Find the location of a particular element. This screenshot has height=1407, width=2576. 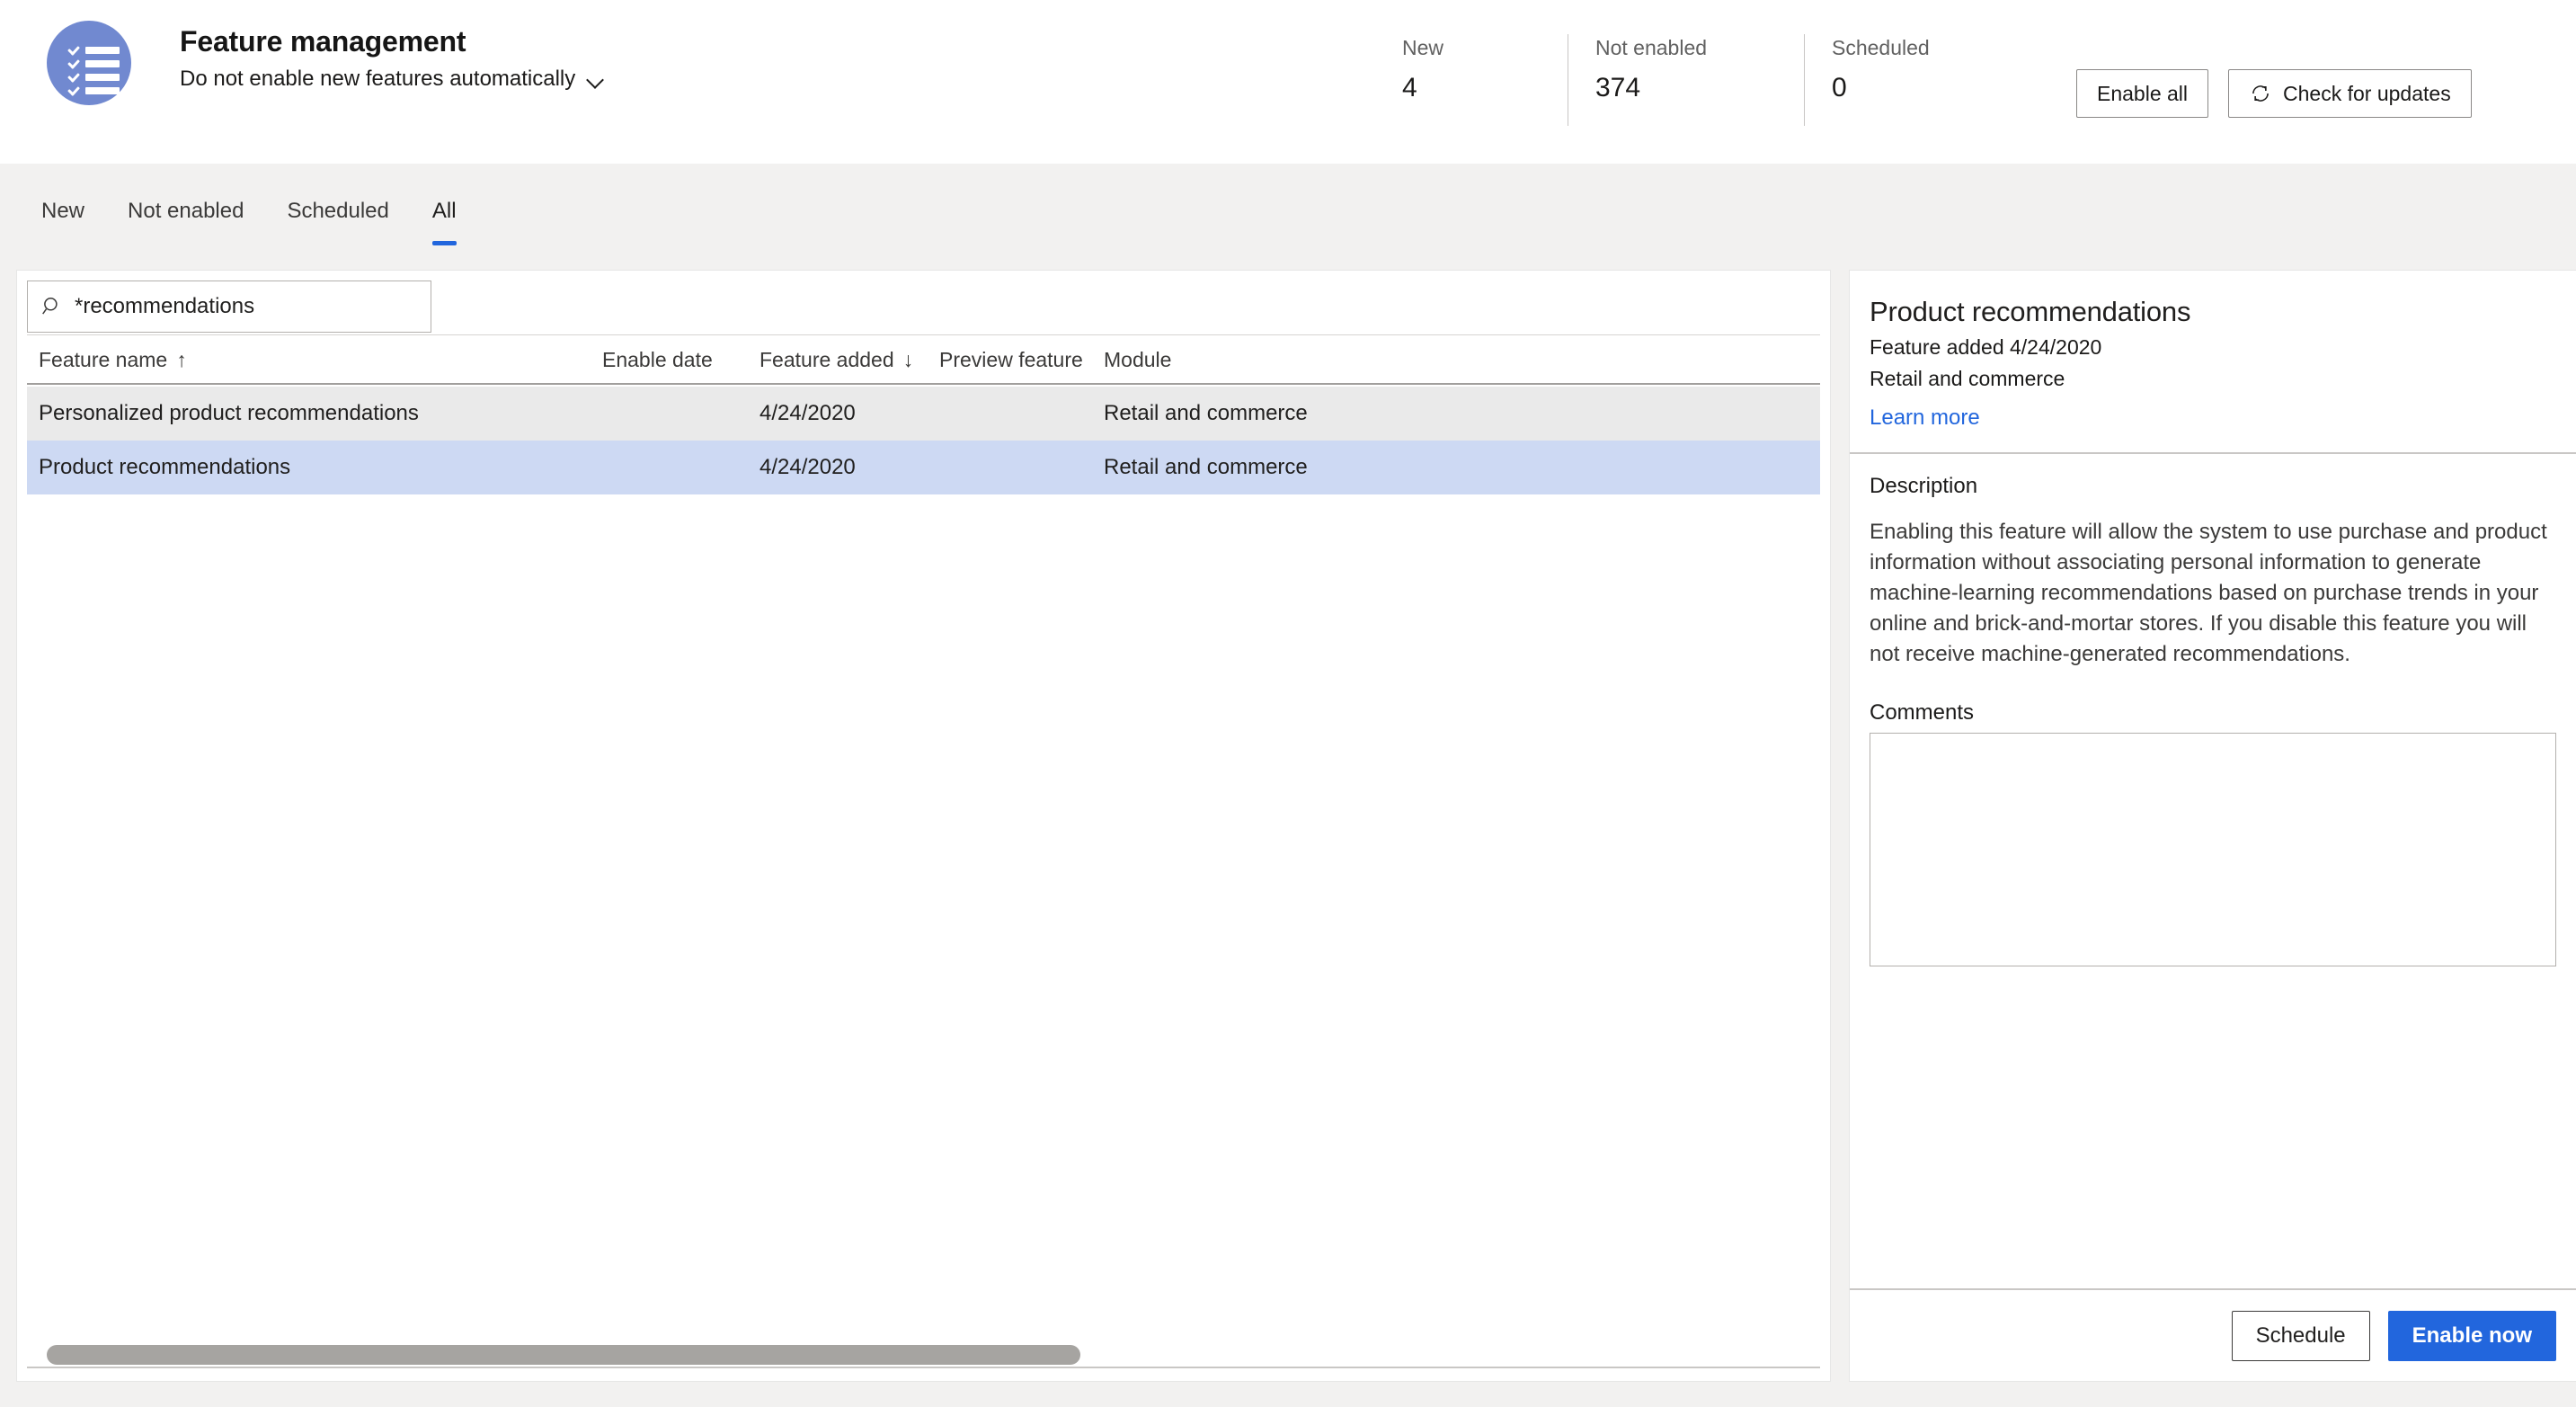

app-icon-wrap is located at coordinates (89, 63).